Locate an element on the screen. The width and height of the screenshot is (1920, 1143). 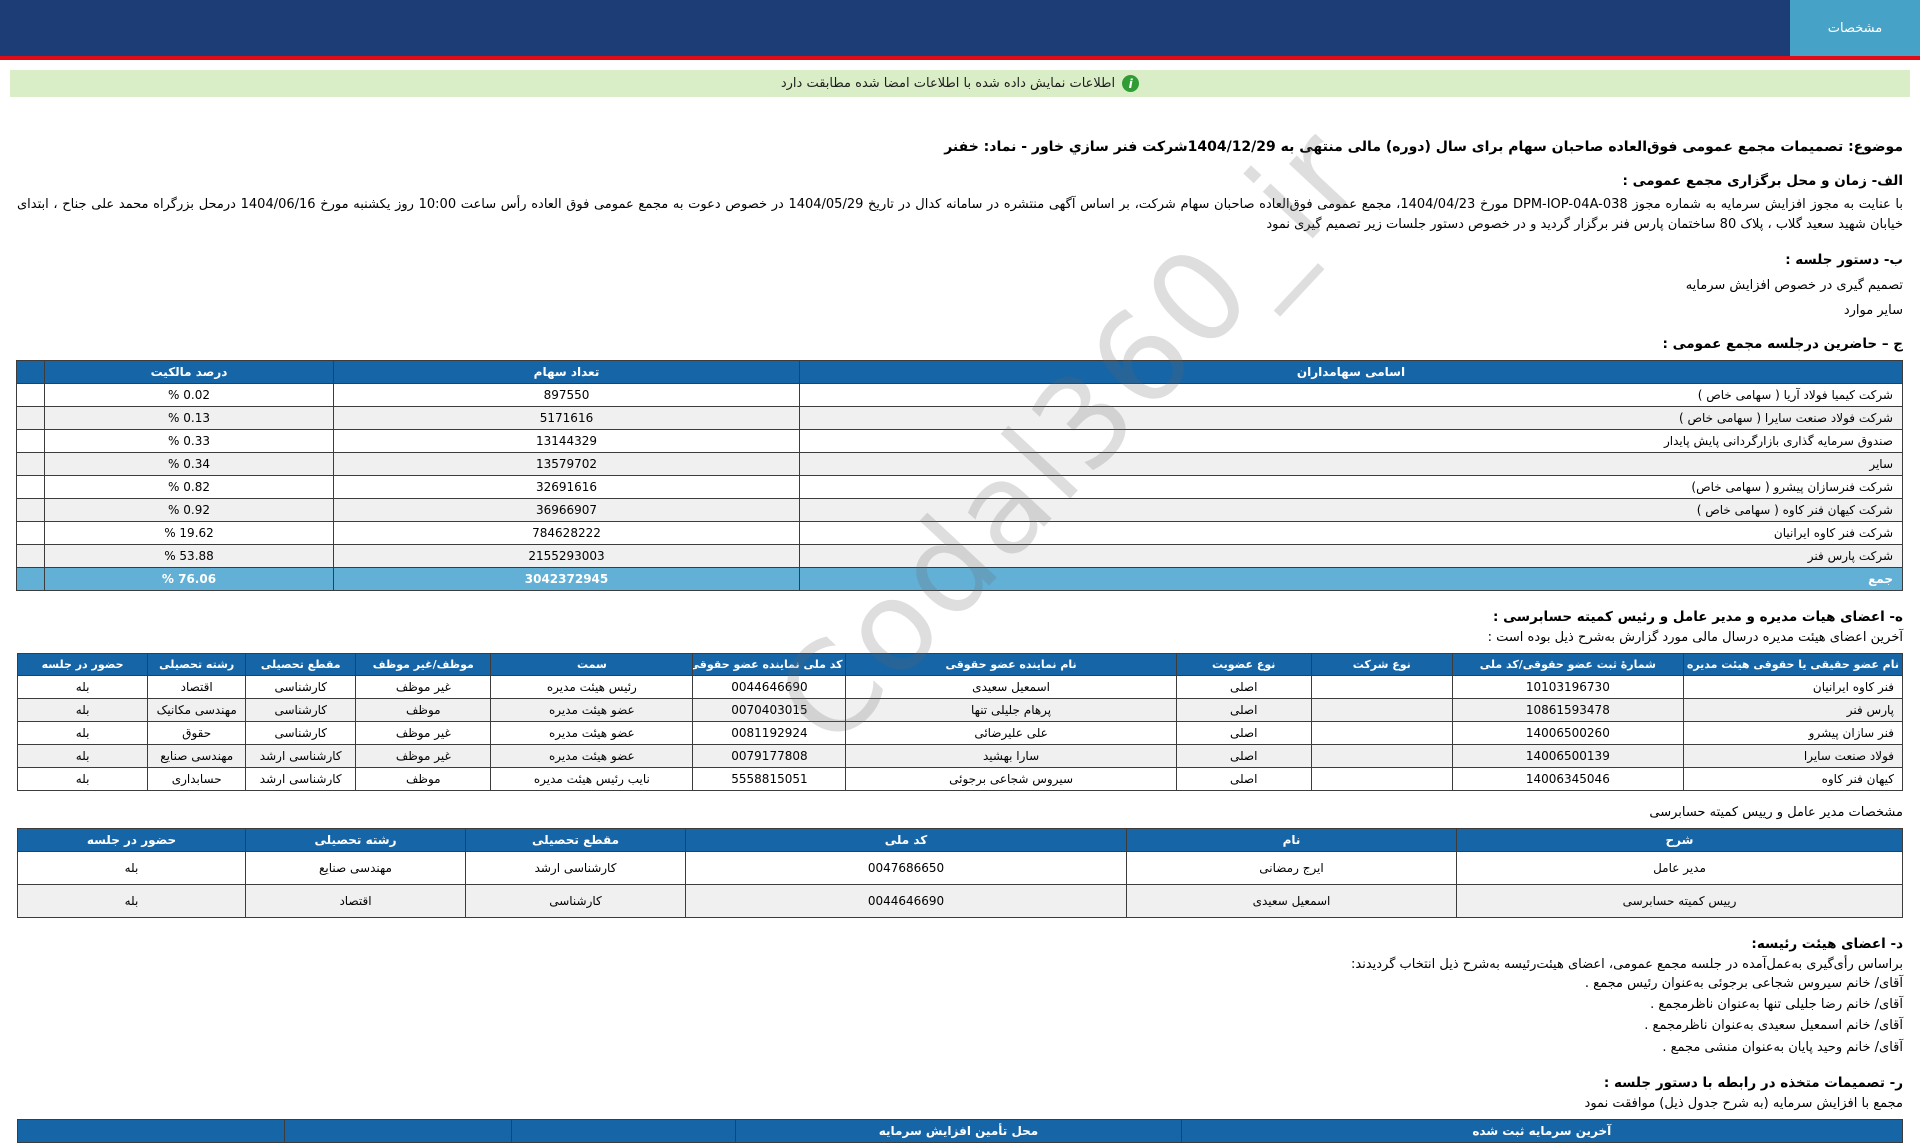
table-cell: اصلی is located at coordinates (1243, 733).